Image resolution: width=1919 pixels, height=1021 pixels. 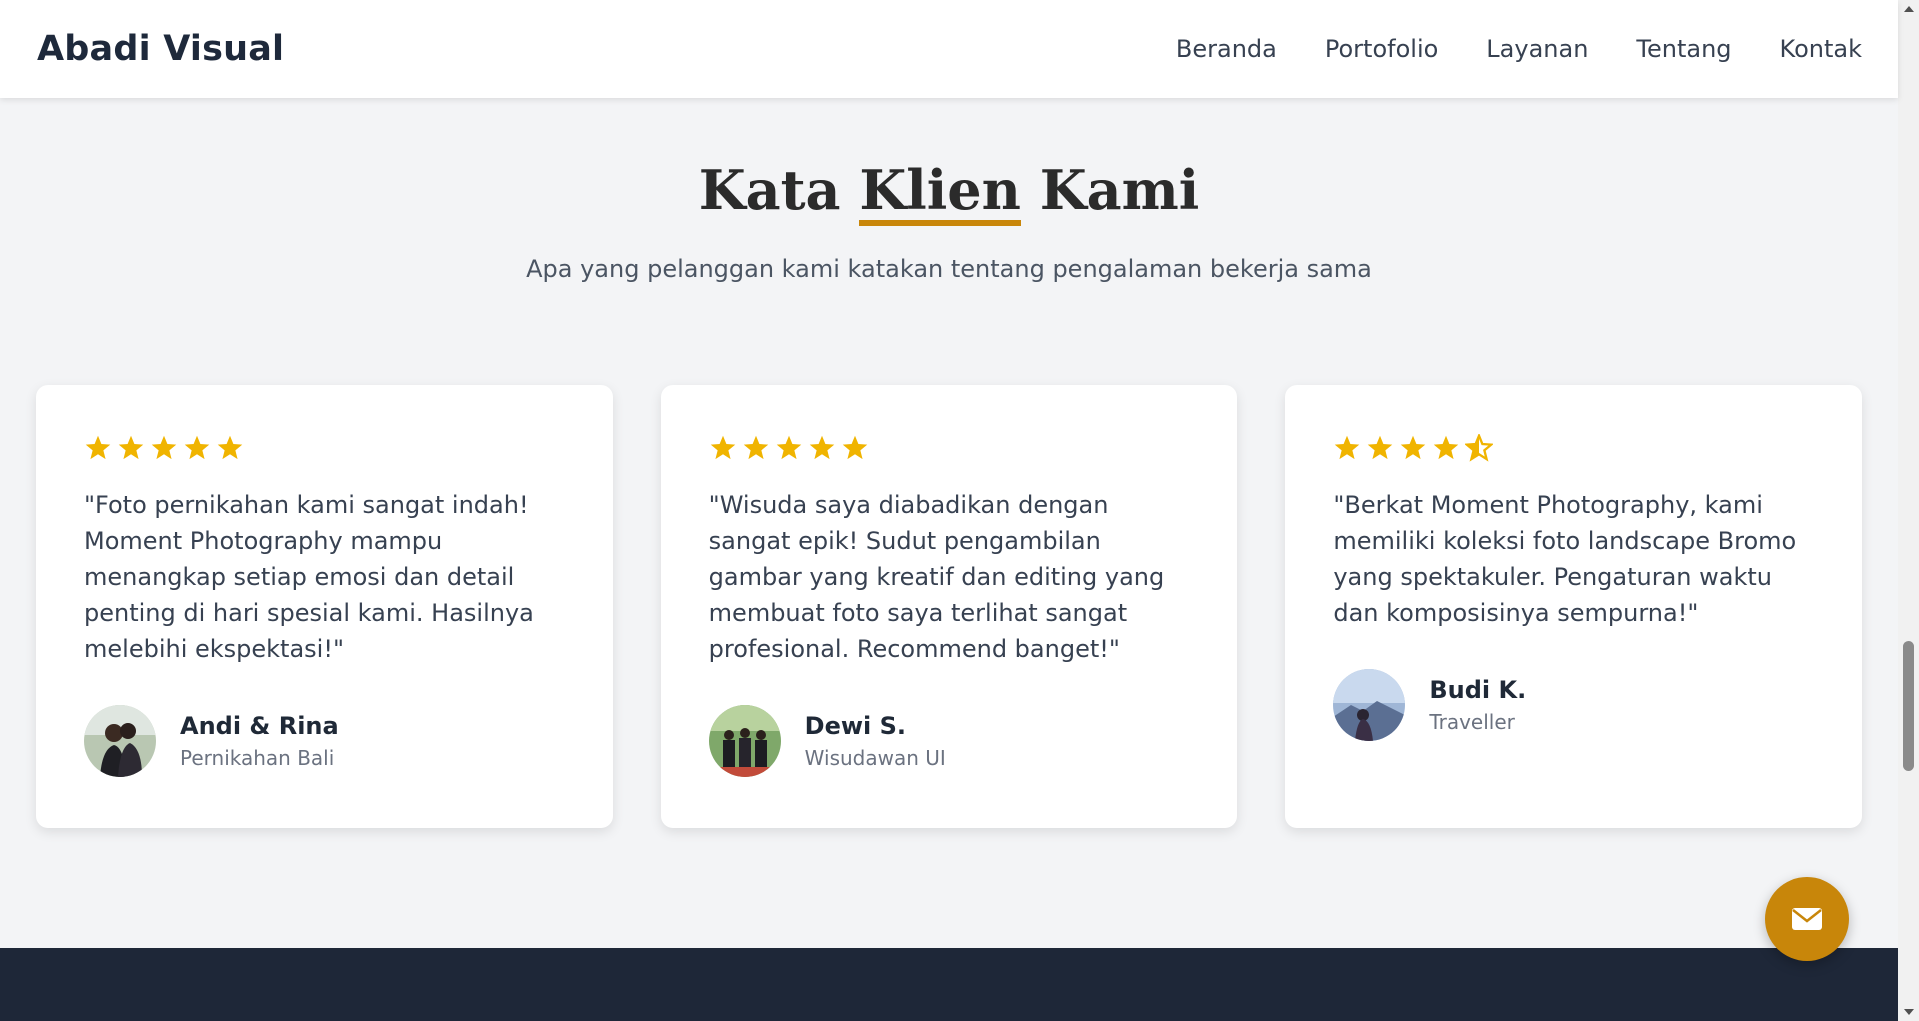 I want to click on section-title: Kata Klien Kami, so click(x=949, y=192).